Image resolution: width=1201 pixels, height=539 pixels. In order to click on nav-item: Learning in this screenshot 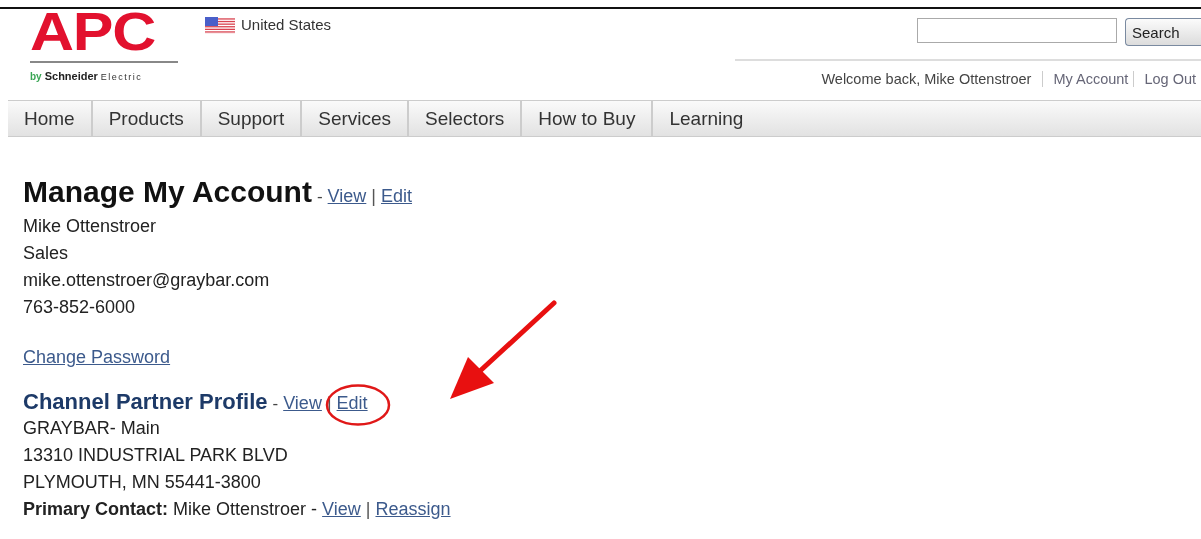, I will do `click(706, 118)`.